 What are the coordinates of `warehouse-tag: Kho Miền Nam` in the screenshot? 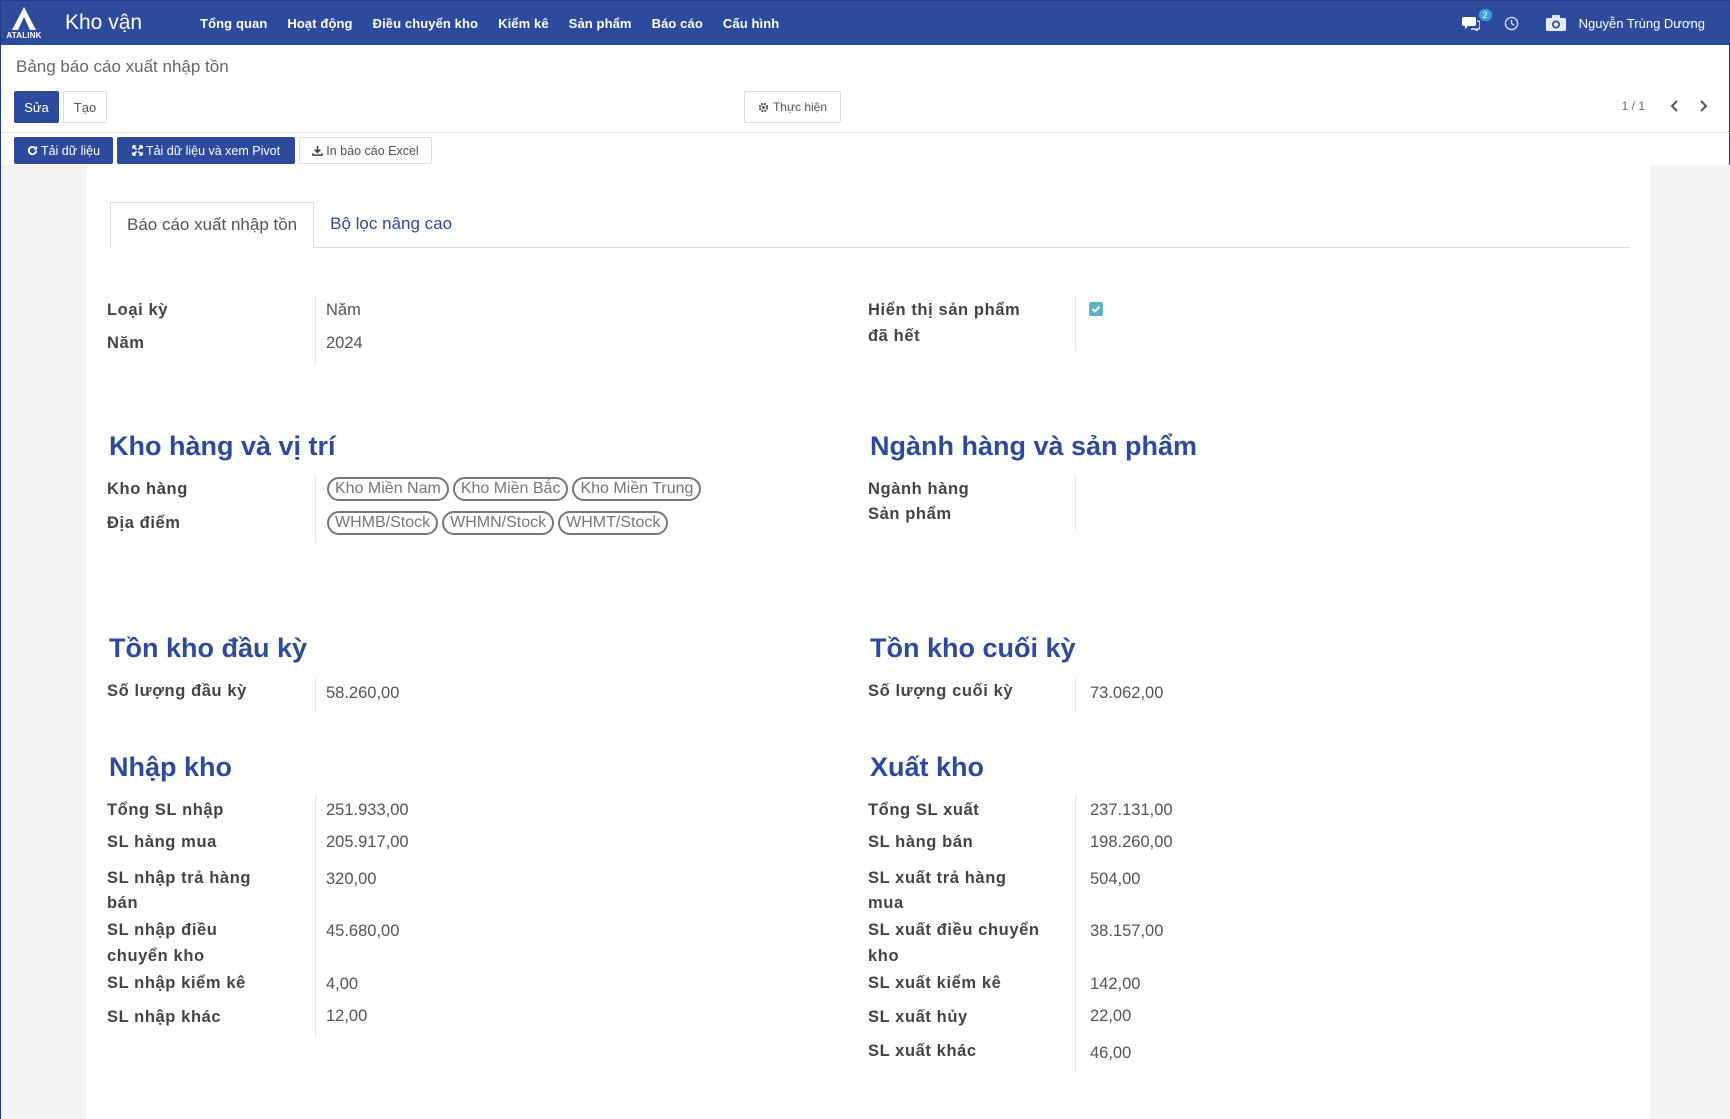 It's located at (388, 489).